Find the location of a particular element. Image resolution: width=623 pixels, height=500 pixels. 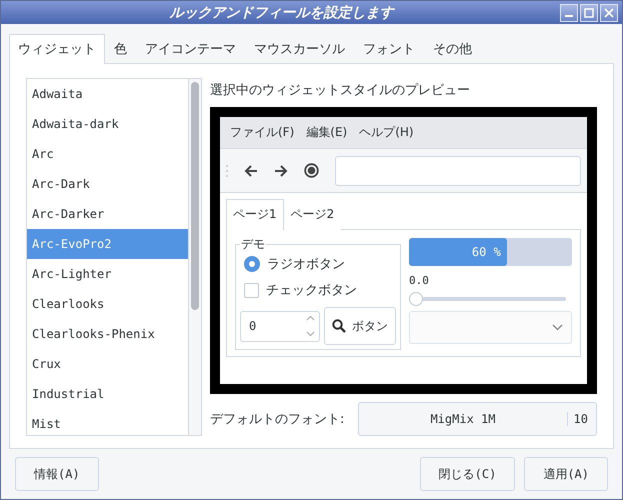

close-dialog-button: 閉じる(C) is located at coordinates (468, 474).